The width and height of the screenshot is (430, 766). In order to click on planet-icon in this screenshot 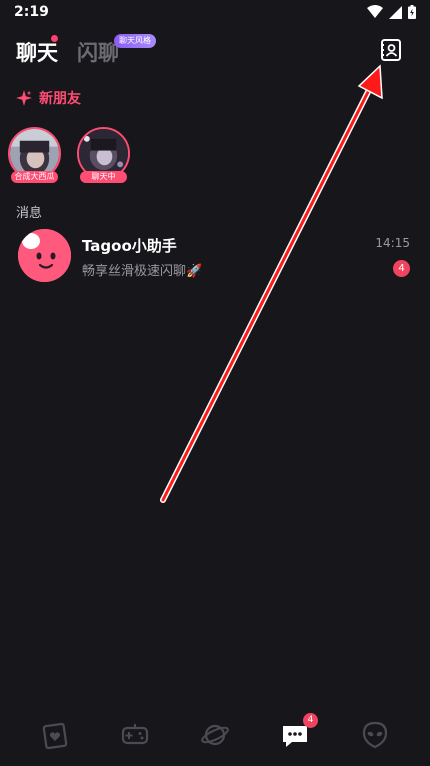, I will do `click(215, 735)`.